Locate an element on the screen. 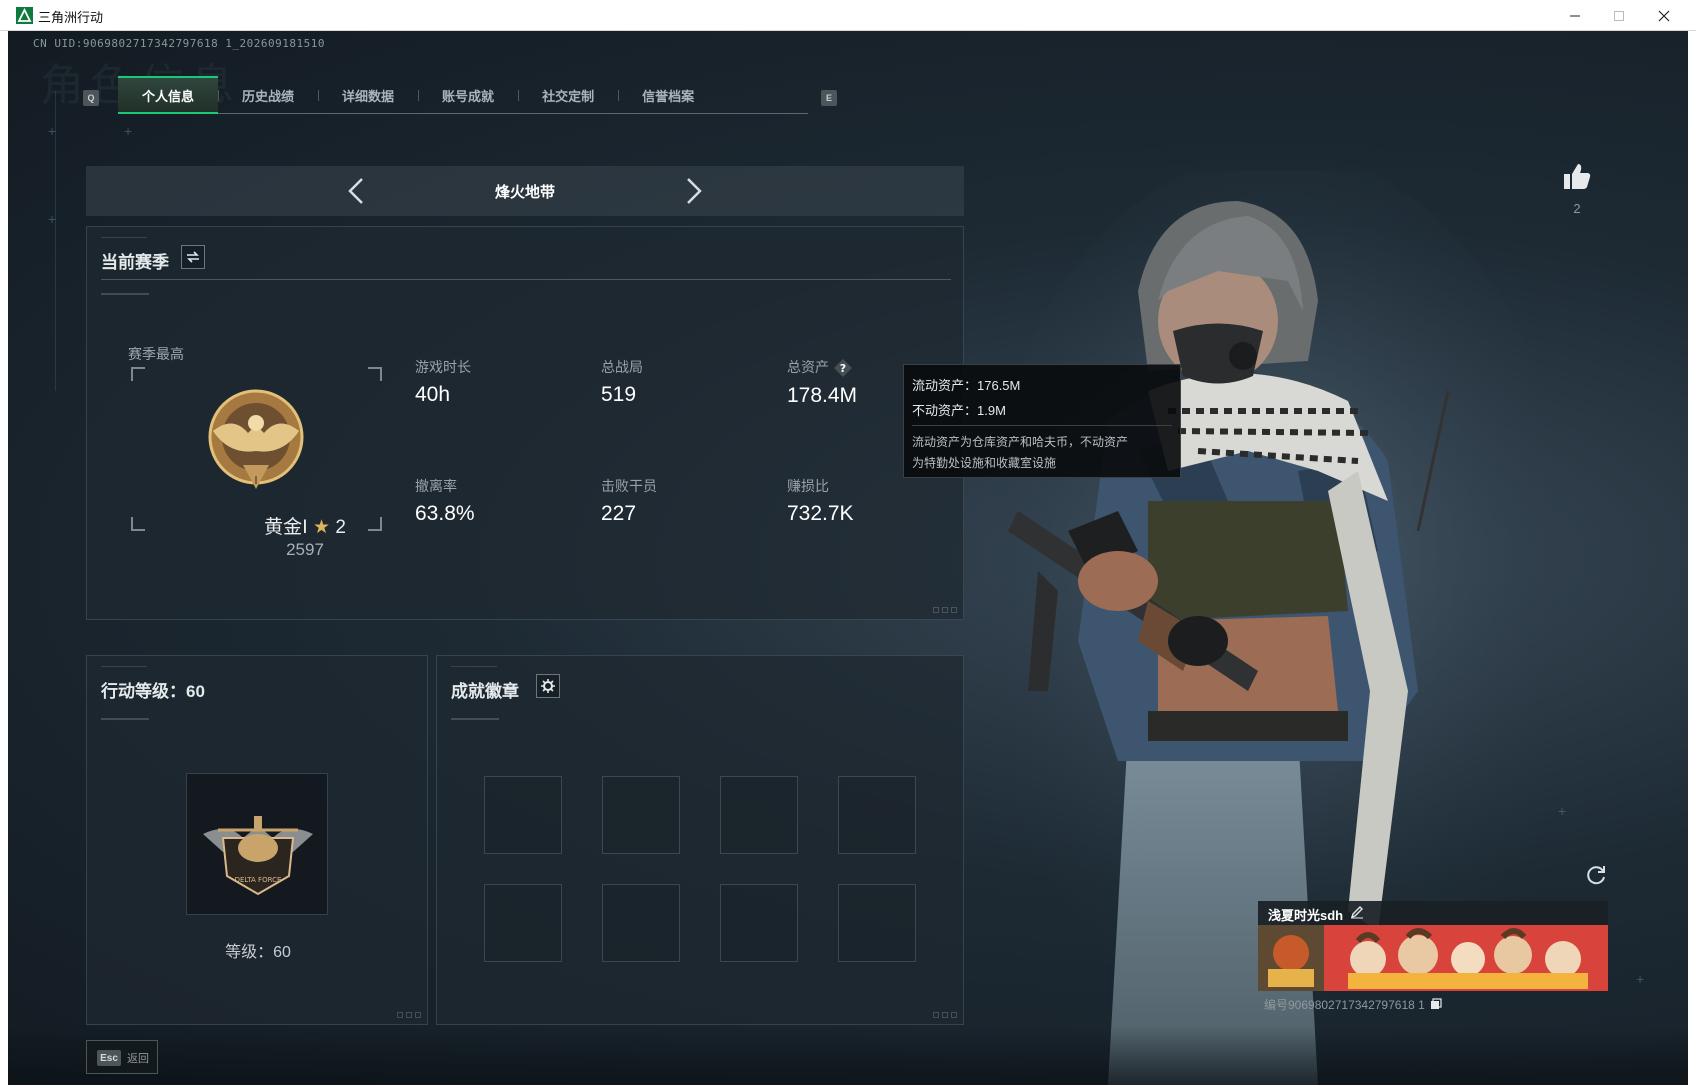 This screenshot has width=1696, height=1089. close-icon is located at coordinates (1664, 16).